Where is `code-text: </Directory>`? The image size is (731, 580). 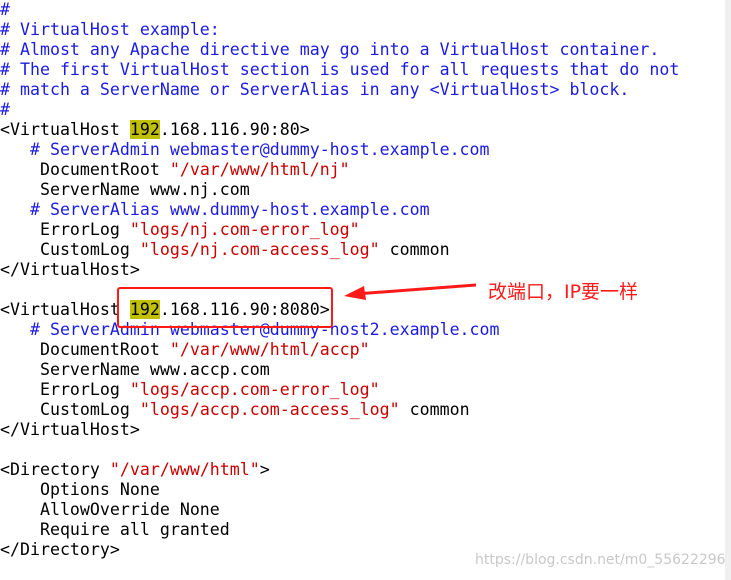
code-text: </Directory> is located at coordinates (60, 549).